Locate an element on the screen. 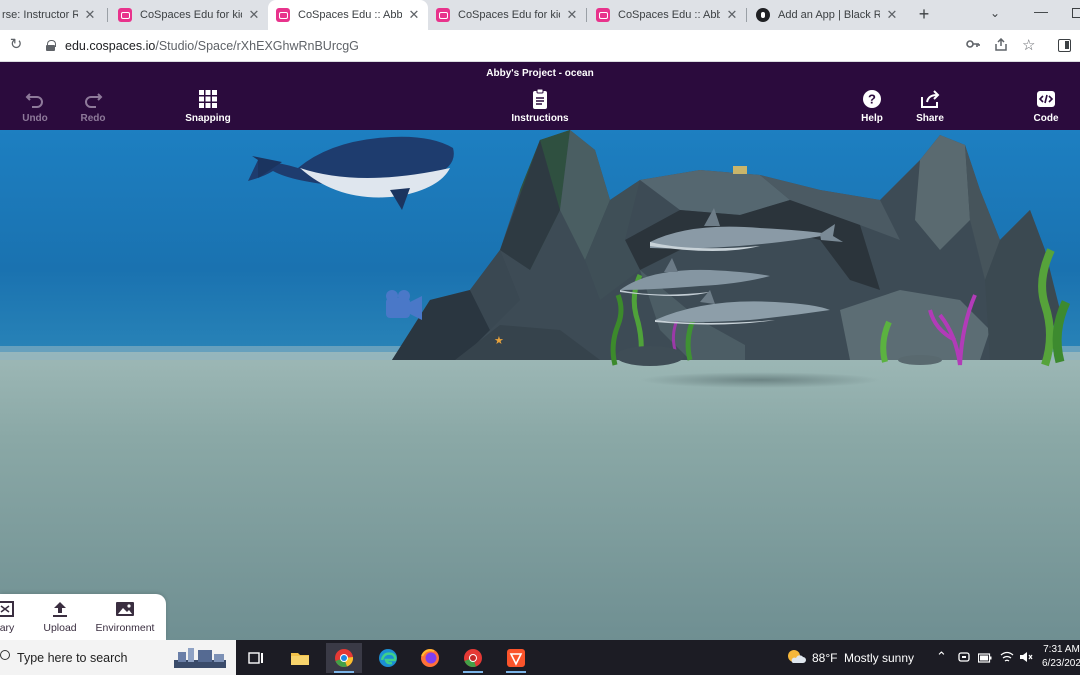 This screenshot has width=1080, height=675. key-icon is located at coordinates (973, 45).